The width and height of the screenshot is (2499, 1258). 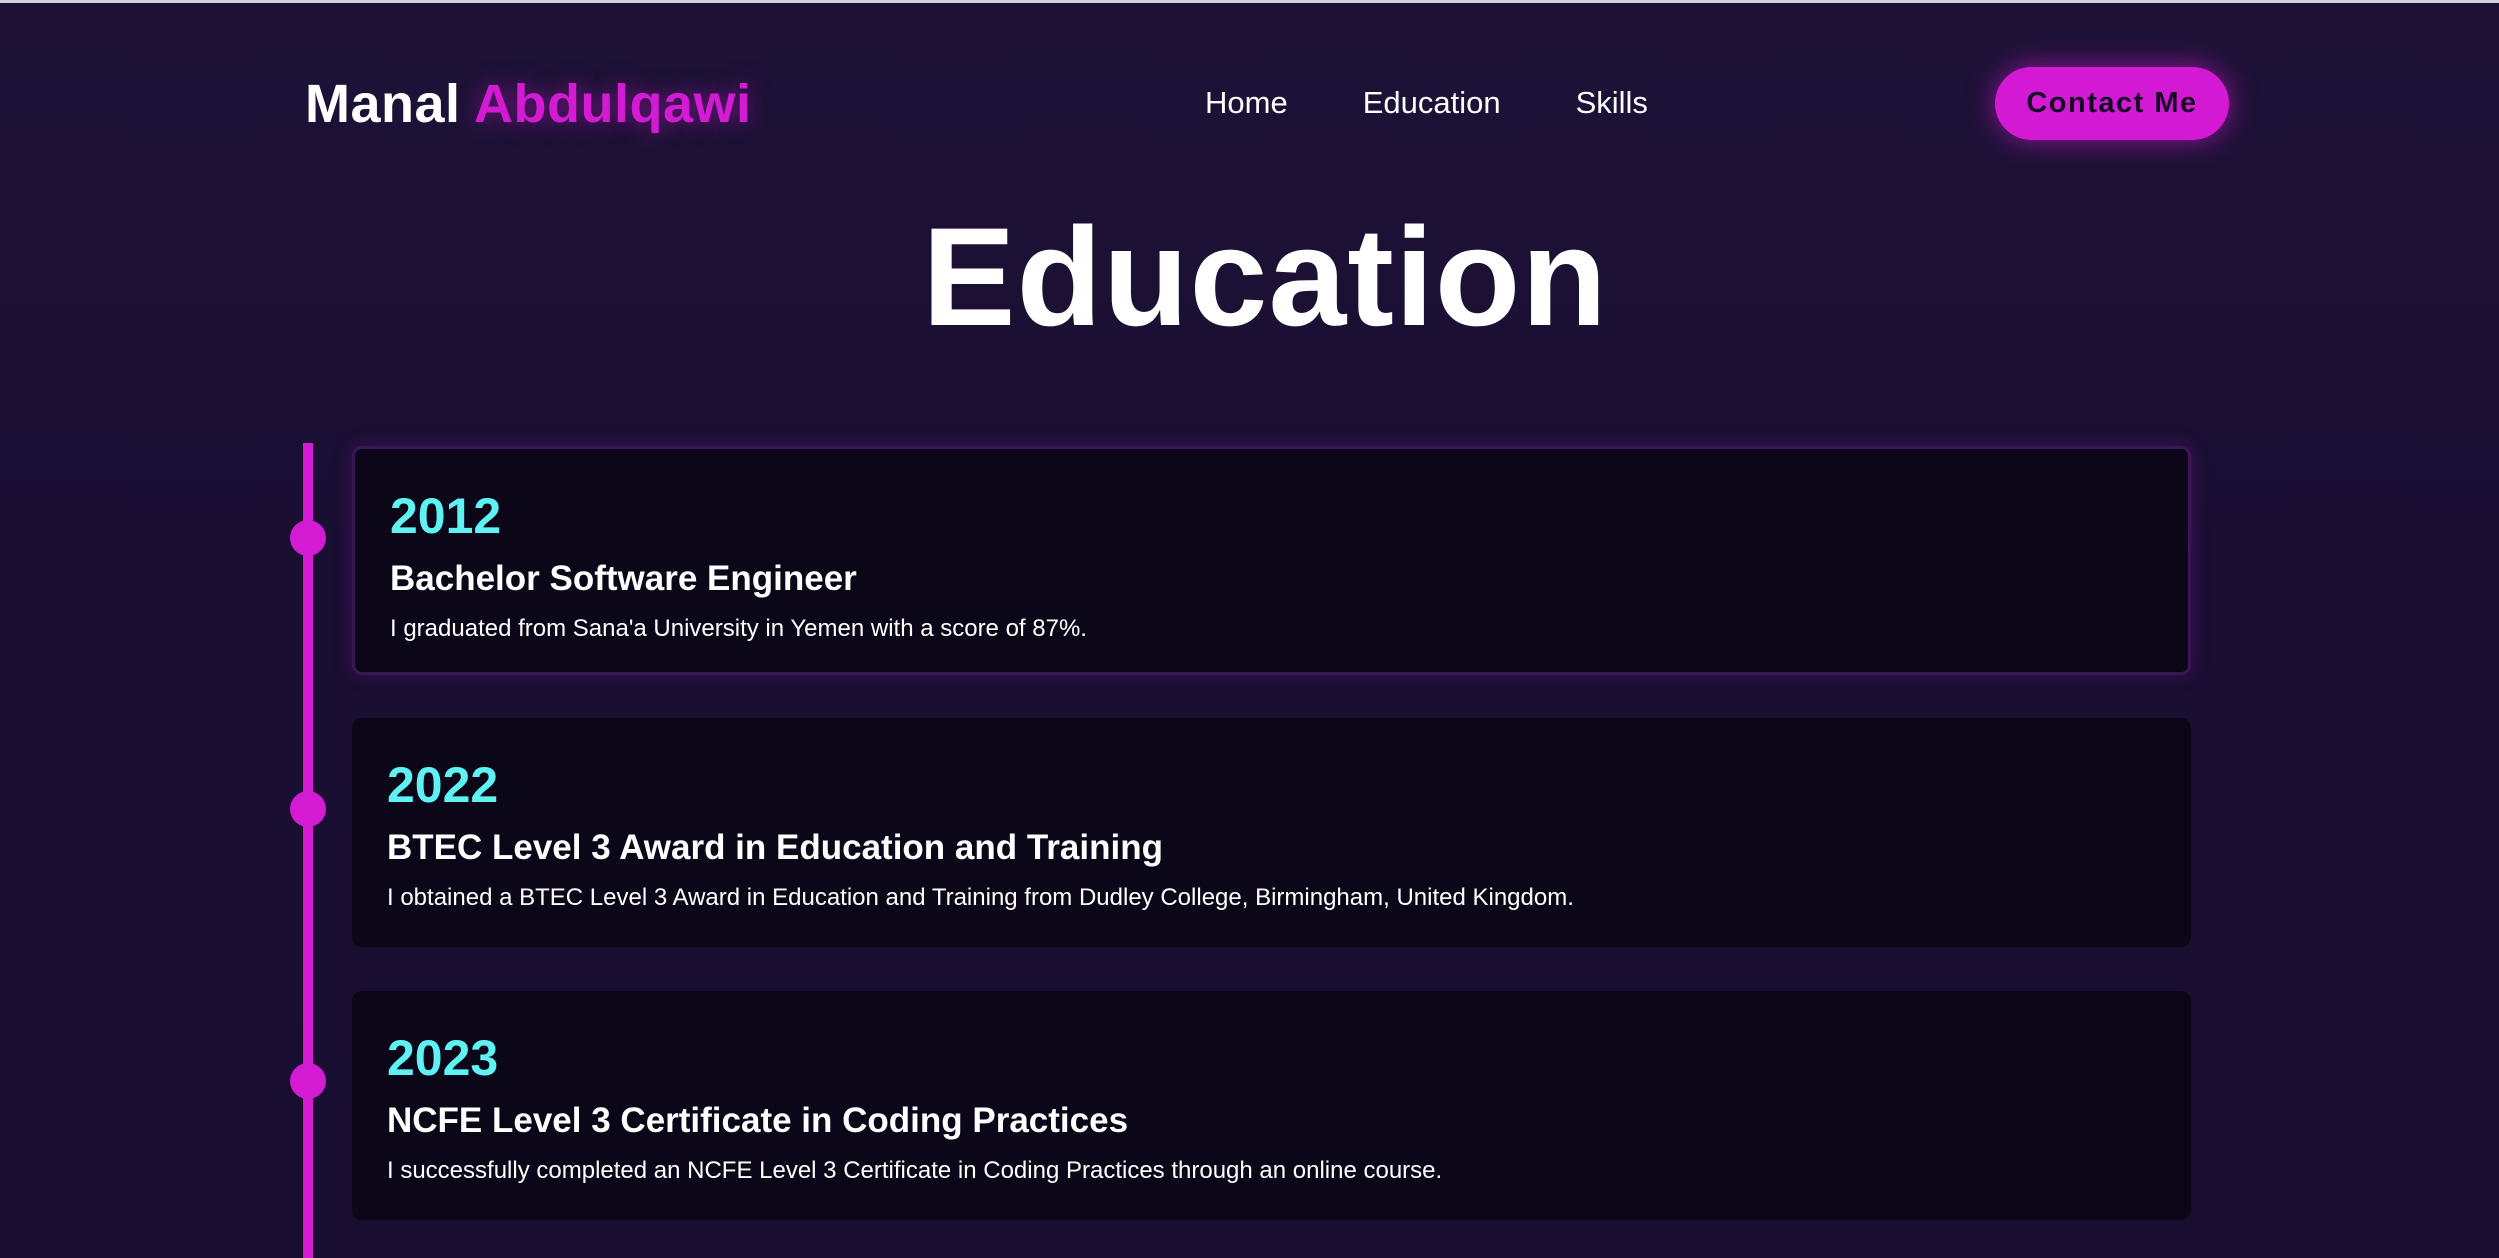 What do you see at coordinates (1265, 276) in the screenshot?
I see `page-title: Education` at bounding box center [1265, 276].